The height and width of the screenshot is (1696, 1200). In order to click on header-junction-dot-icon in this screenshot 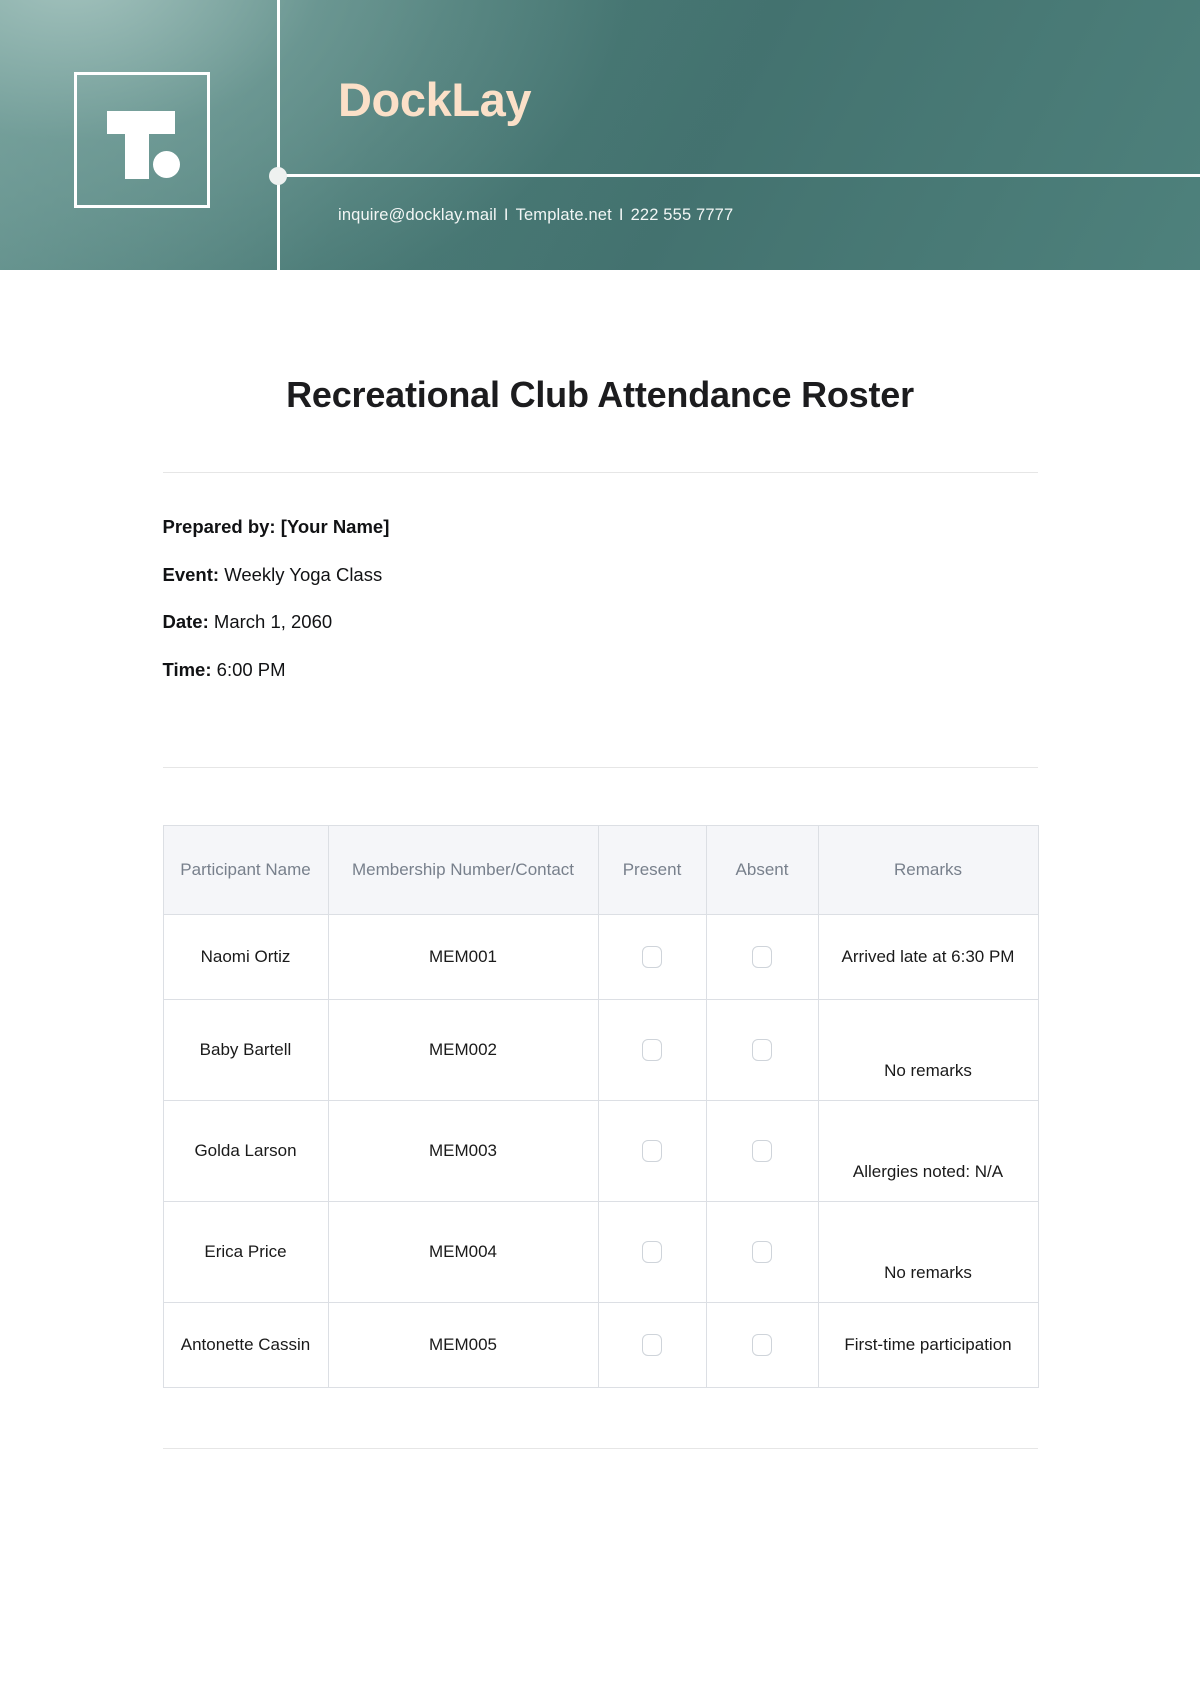, I will do `click(278, 176)`.